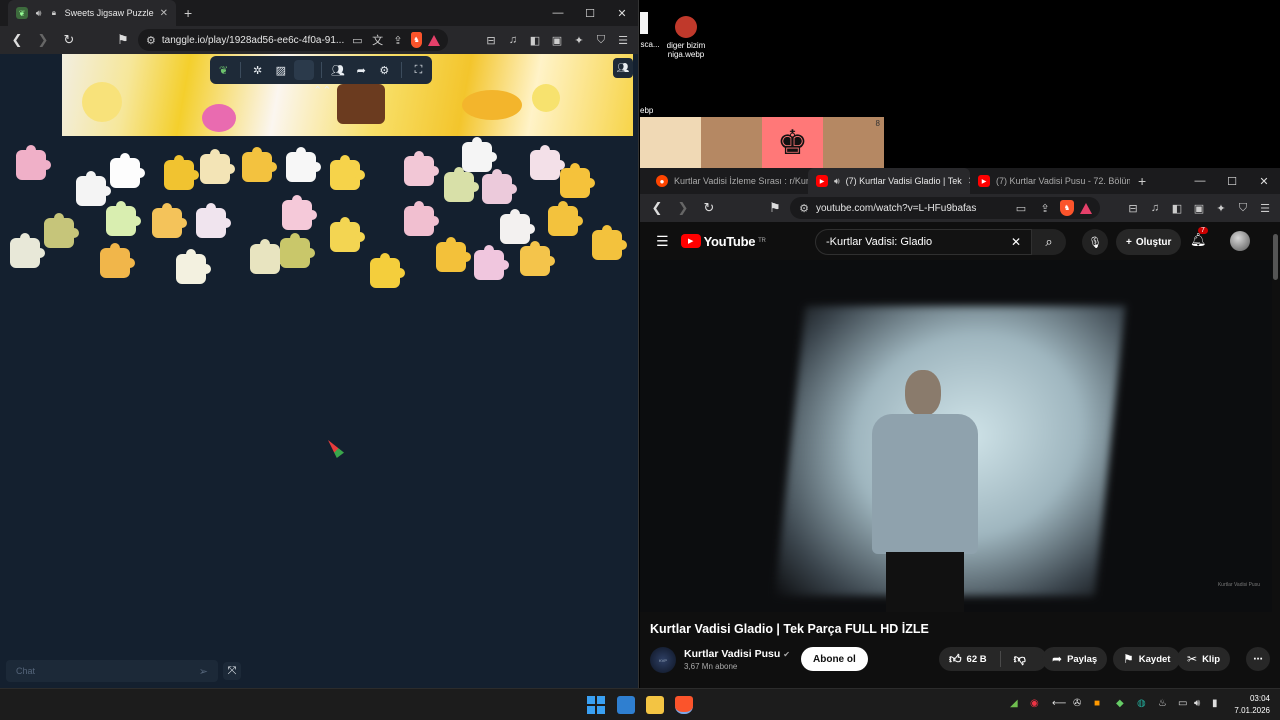 This screenshot has width=1280, height=720. What do you see at coordinates (361, 70) in the screenshot?
I see `share-icon: ➦` at bounding box center [361, 70].